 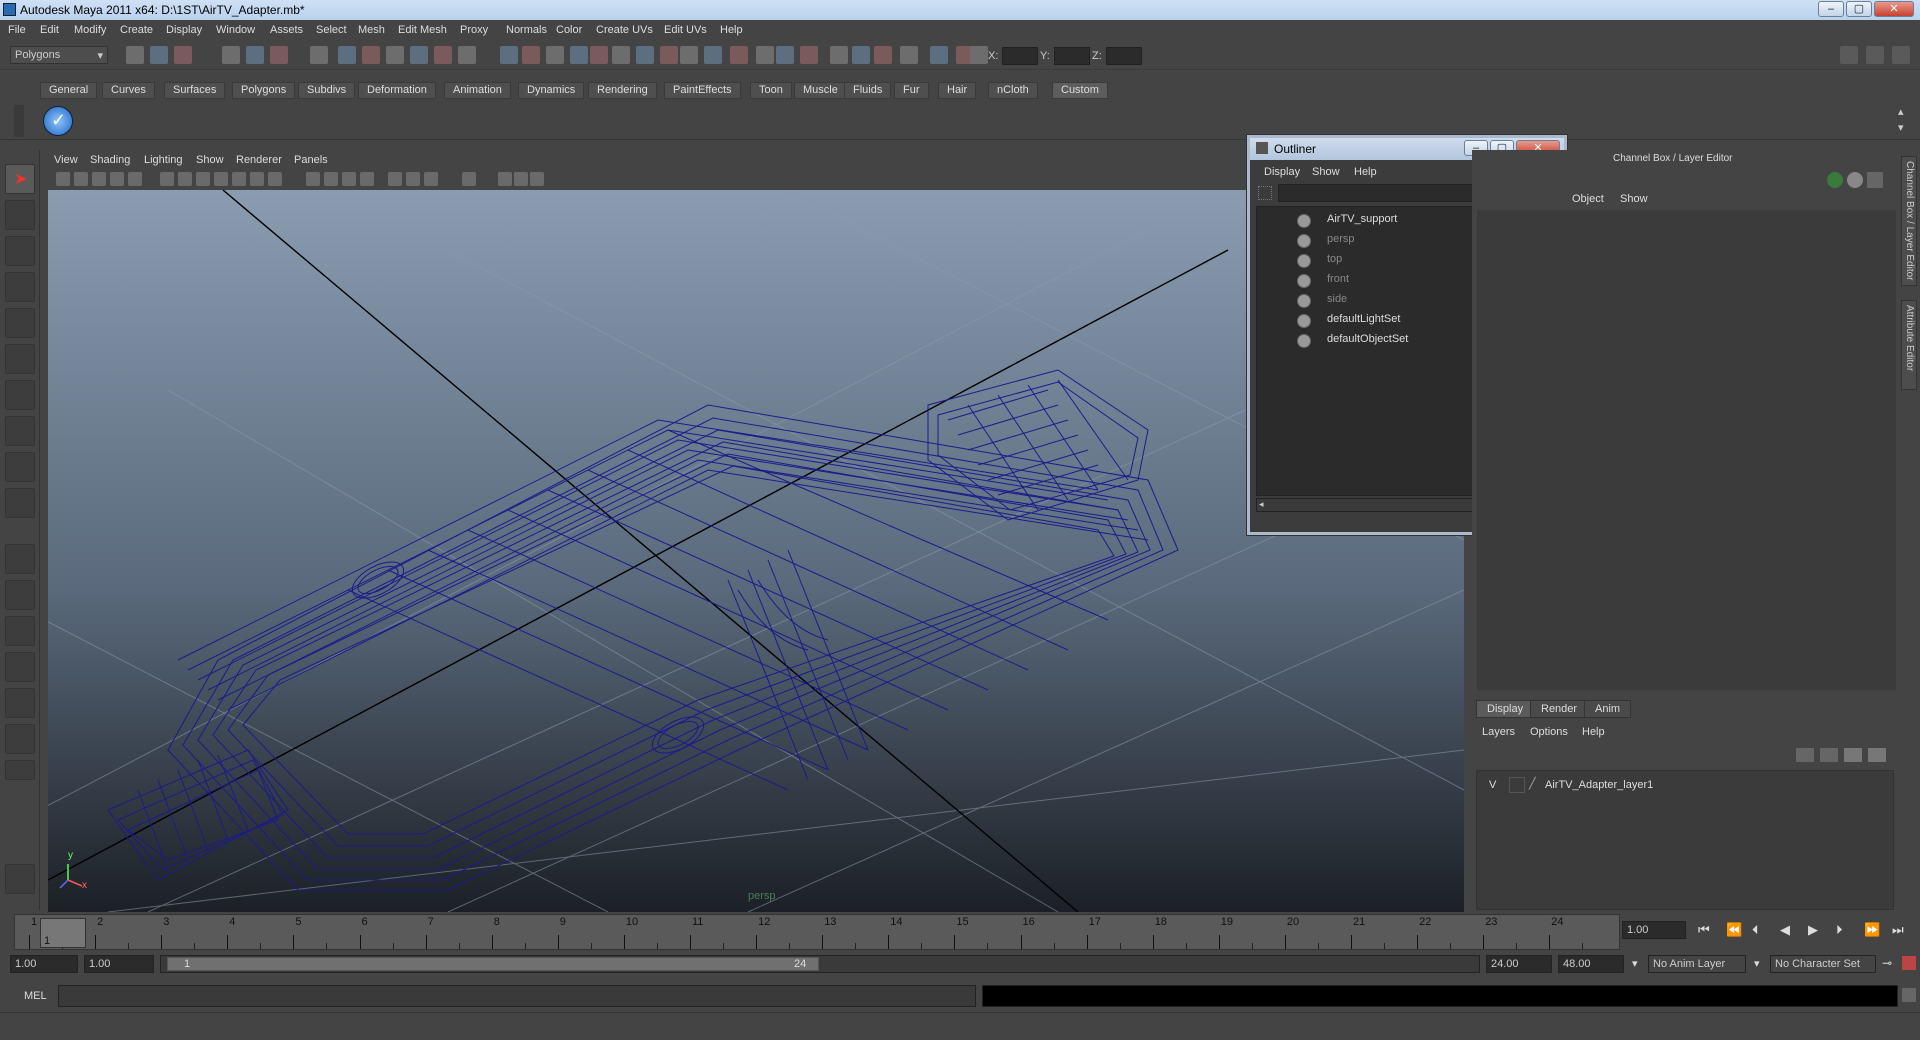 I want to click on hypershade-layout-icon, so click(x=20, y=703).